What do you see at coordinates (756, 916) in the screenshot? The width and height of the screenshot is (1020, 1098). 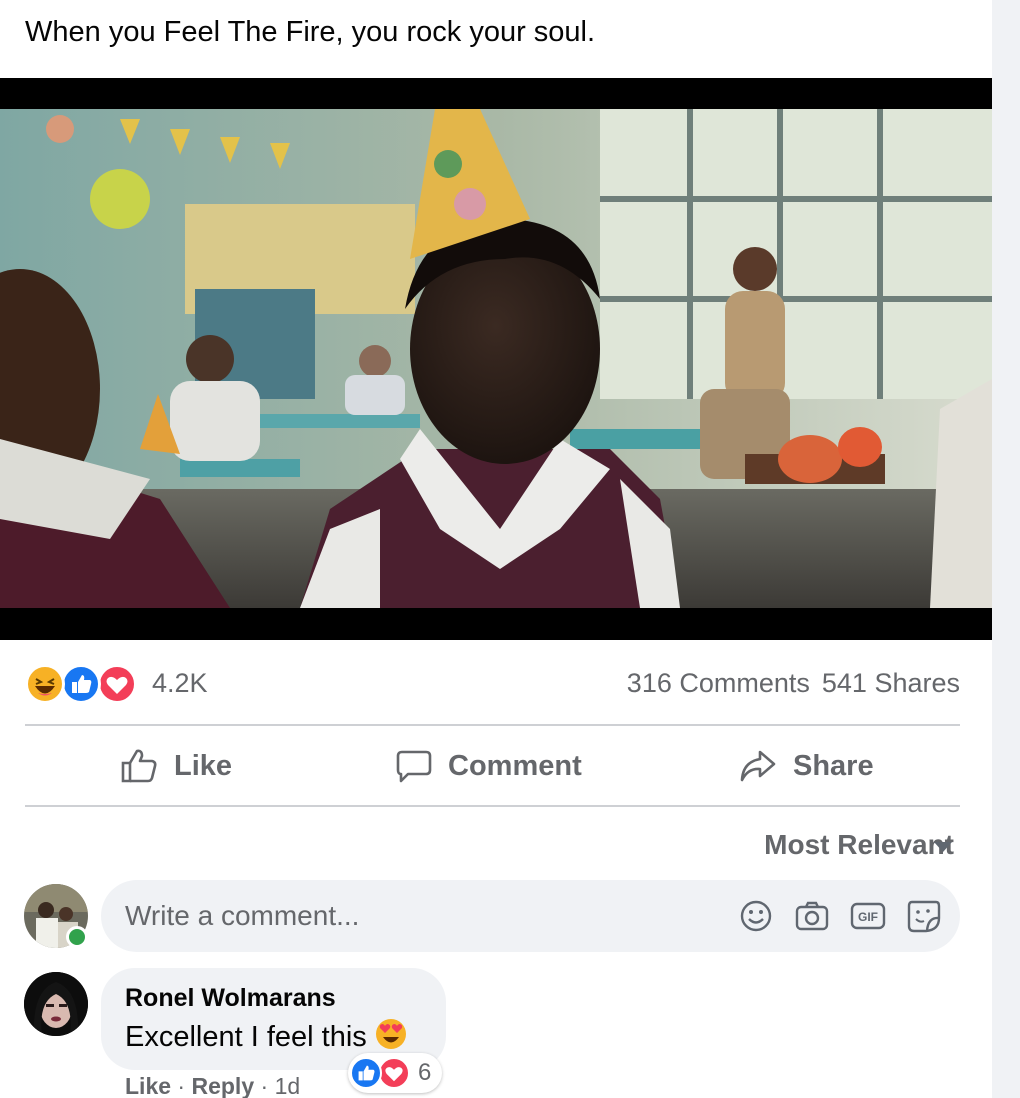 I see `emoji-icon` at bounding box center [756, 916].